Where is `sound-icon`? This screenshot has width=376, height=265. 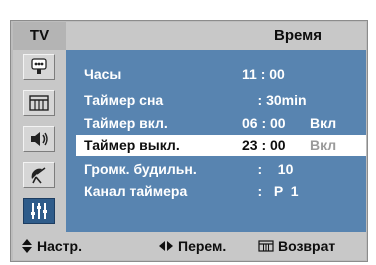
sound-icon is located at coordinates (39, 139).